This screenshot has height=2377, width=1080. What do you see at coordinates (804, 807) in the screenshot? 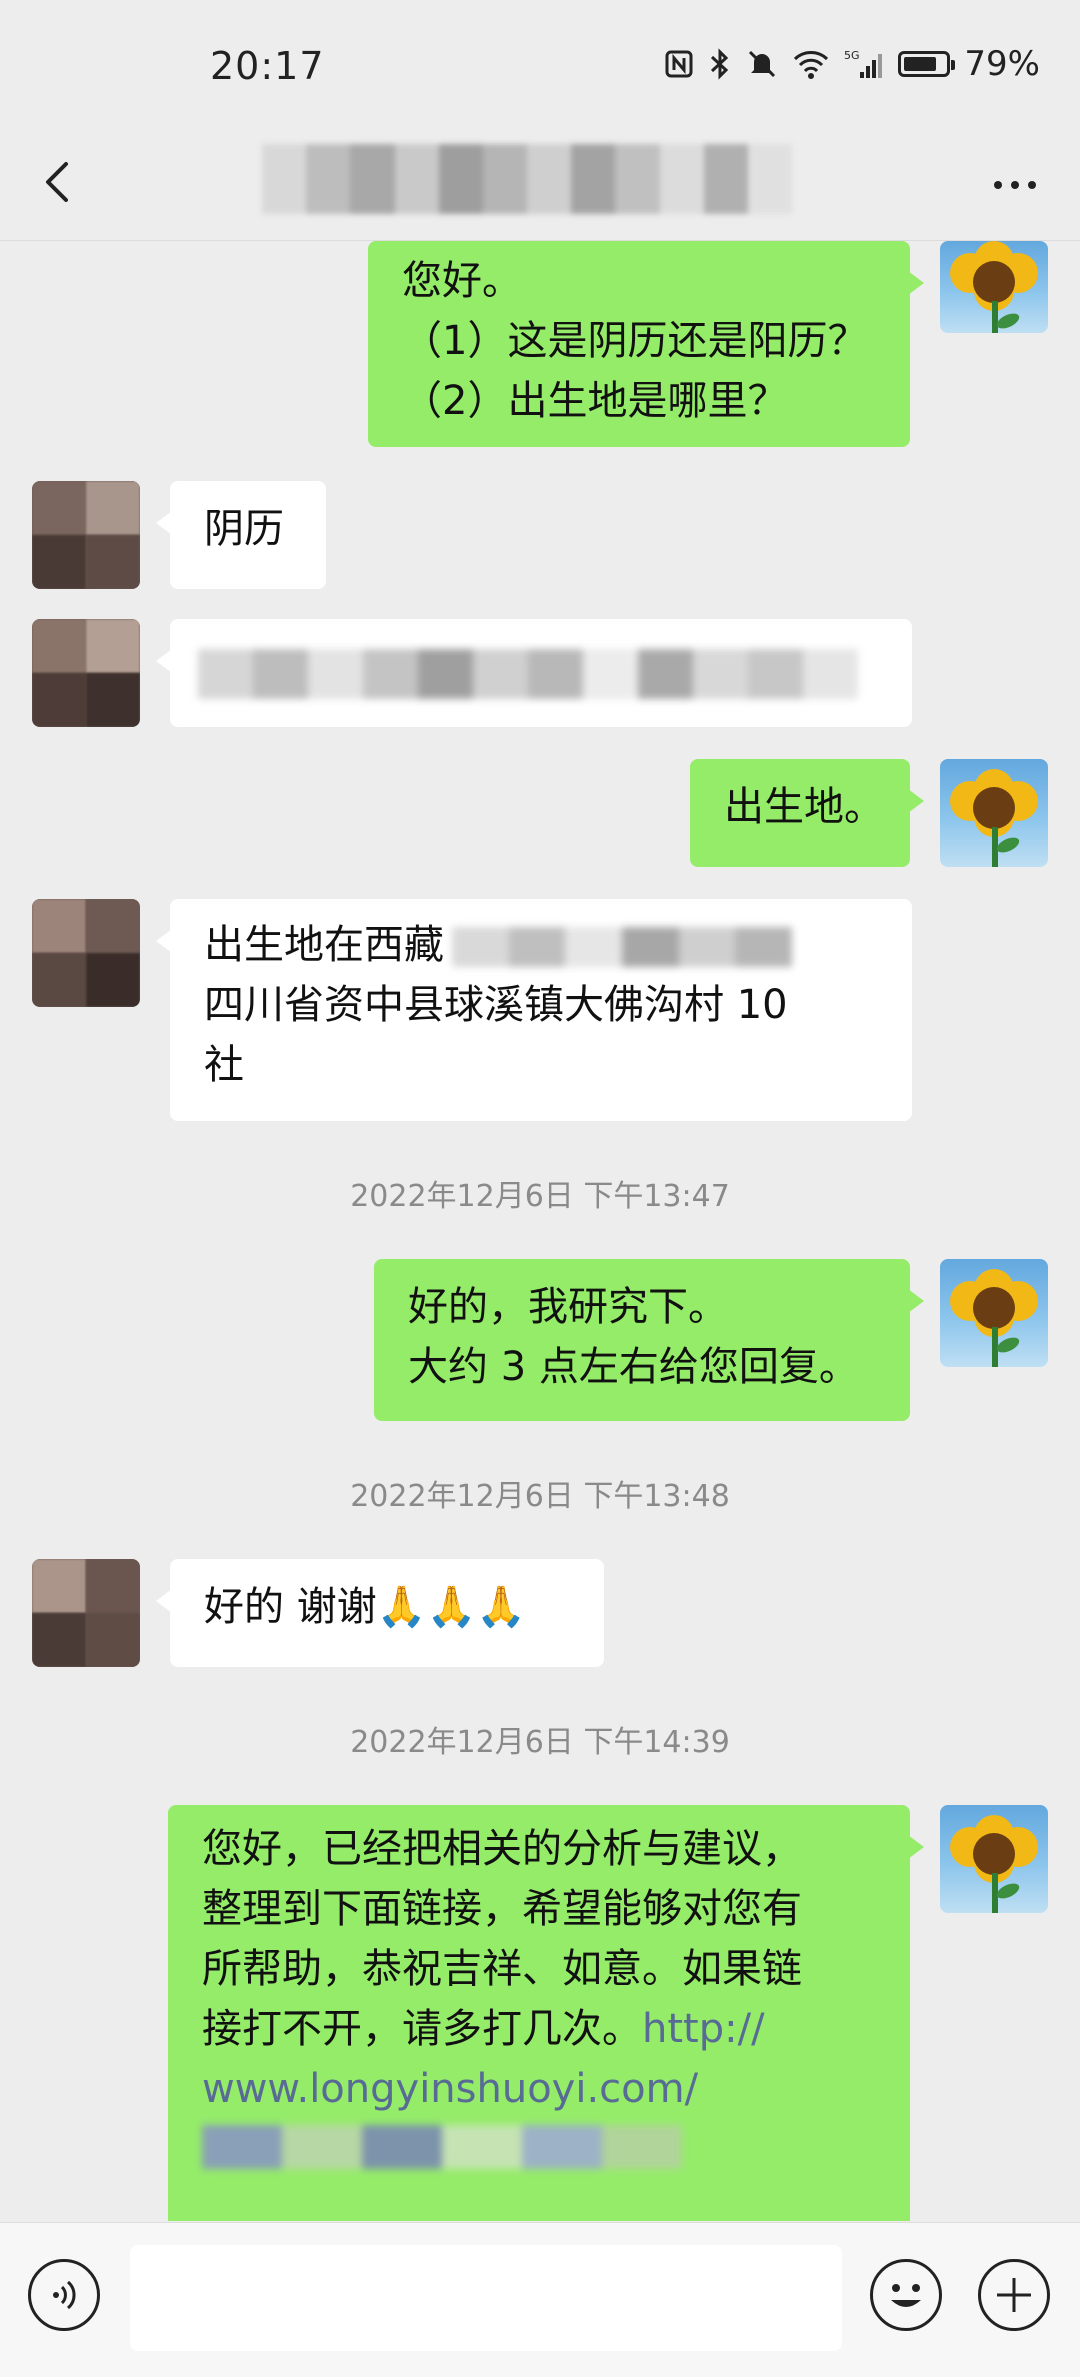
I see `message-text: 出生地。` at bounding box center [804, 807].